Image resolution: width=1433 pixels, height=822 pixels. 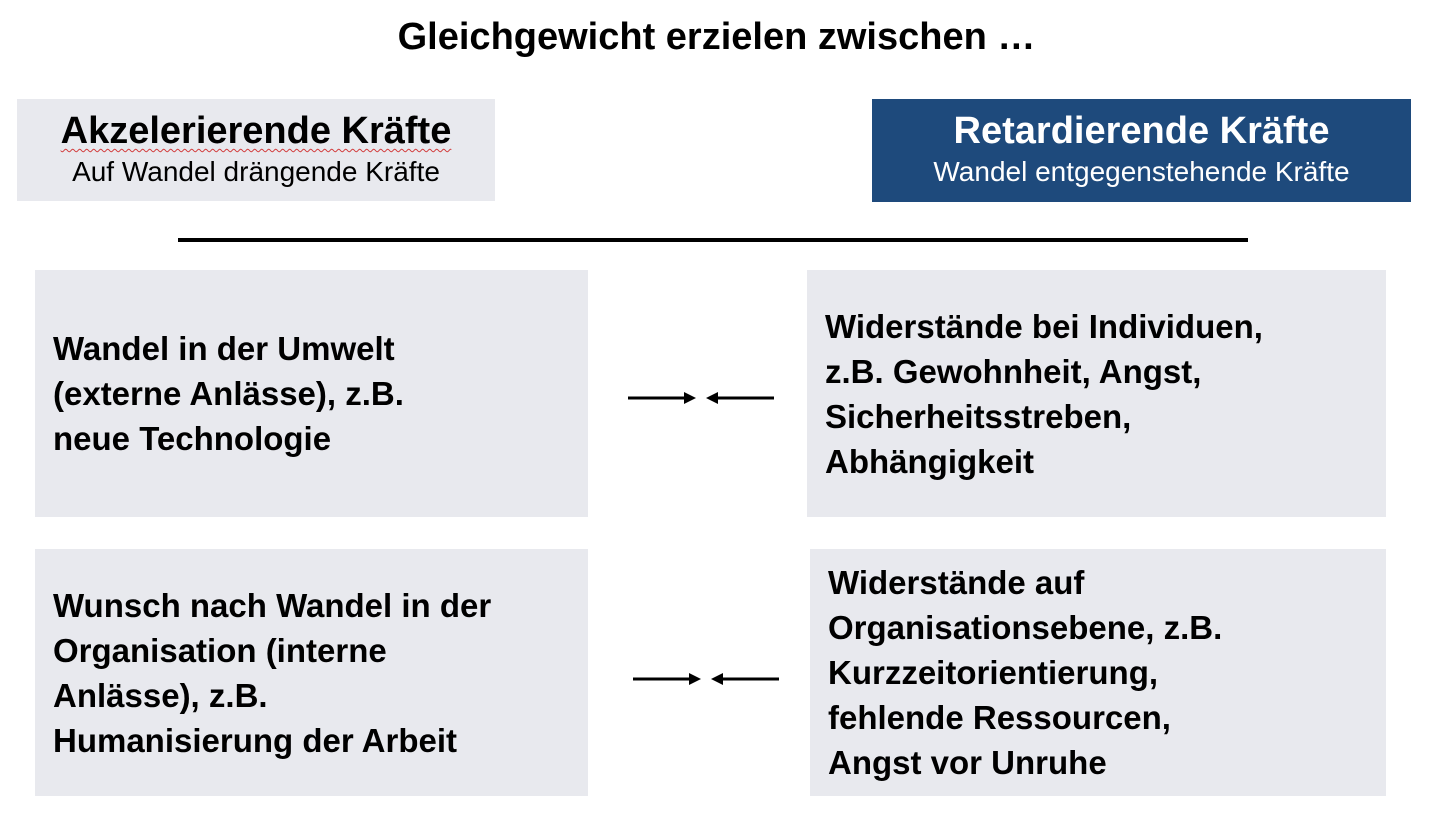 I want to click on accelerating-forces-title: Akzelerierende Kräfte, so click(x=256, y=131).